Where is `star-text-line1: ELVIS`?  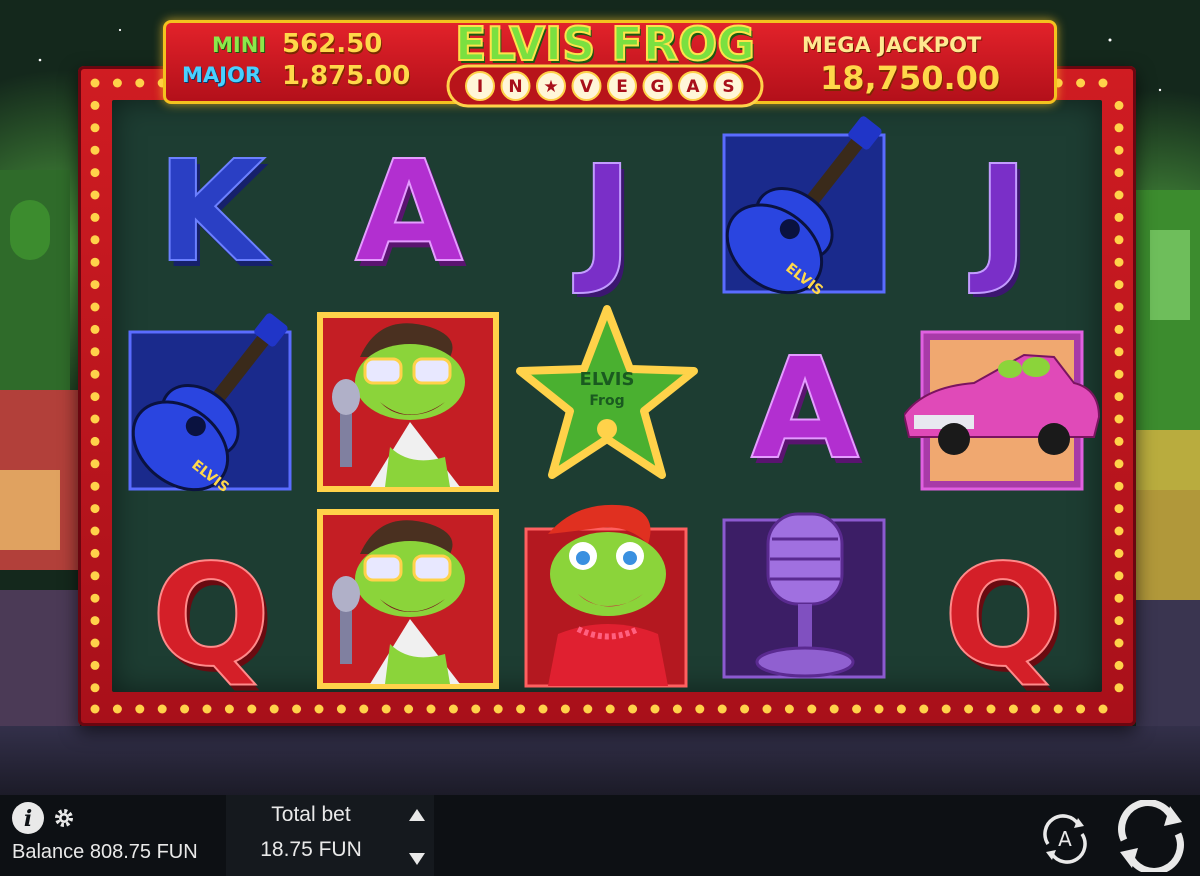
star-text-line1: ELVIS is located at coordinates (607, 379).